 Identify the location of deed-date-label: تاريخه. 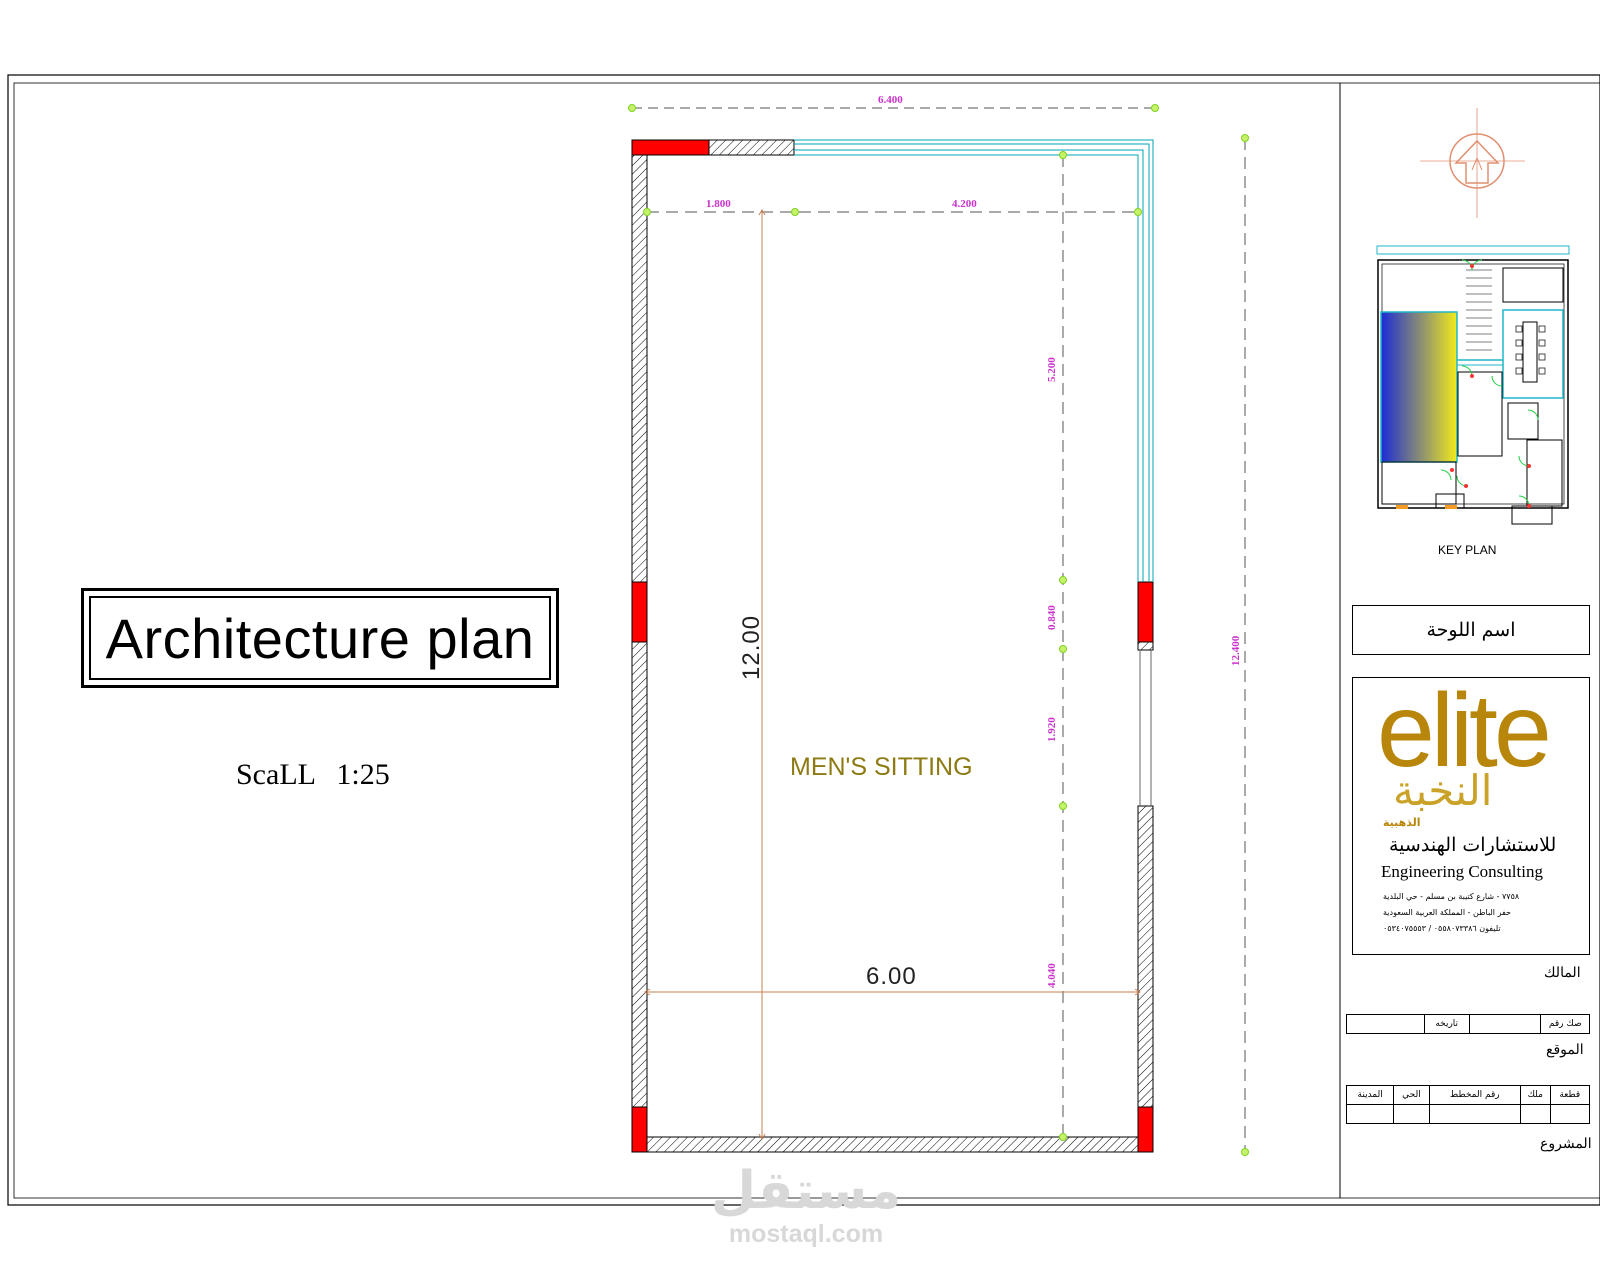
(1446, 1024).